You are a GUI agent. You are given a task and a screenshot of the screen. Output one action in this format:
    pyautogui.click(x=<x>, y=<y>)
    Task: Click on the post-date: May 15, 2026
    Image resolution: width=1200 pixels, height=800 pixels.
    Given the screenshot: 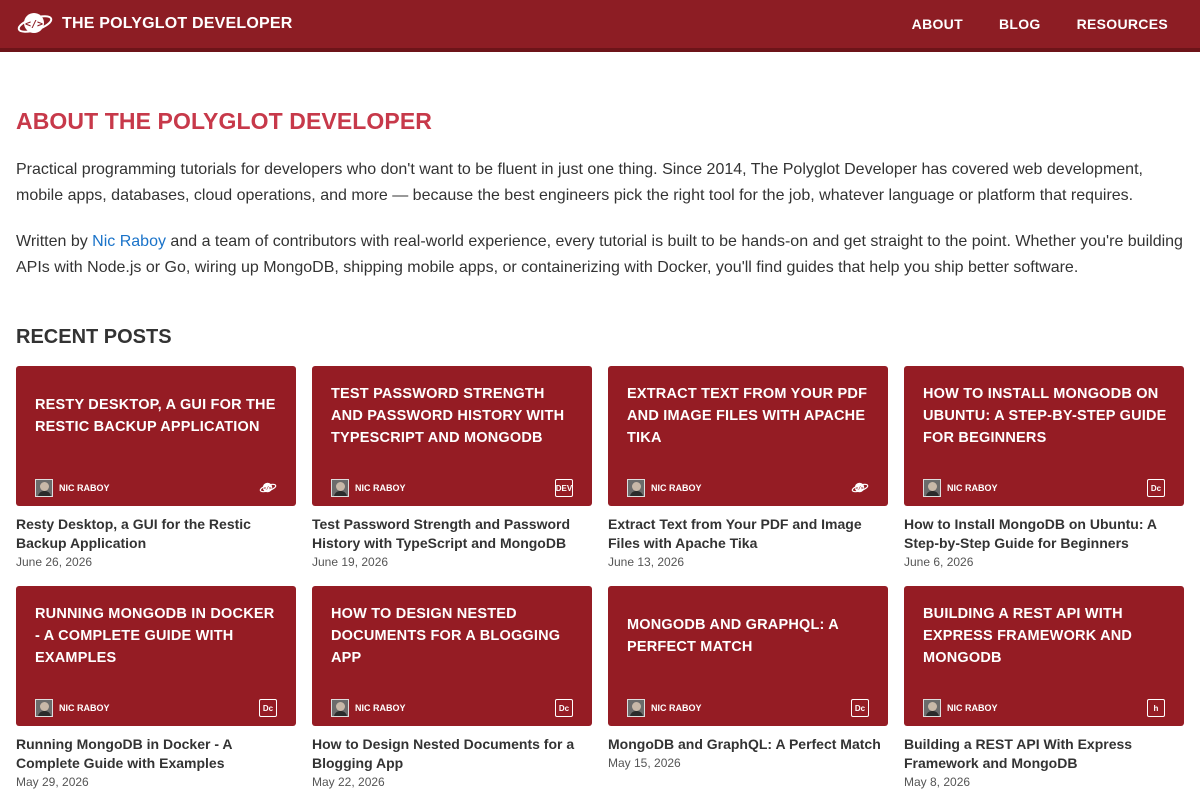 What is the action you would take?
    pyautogui.click(x=644, y=763)
    